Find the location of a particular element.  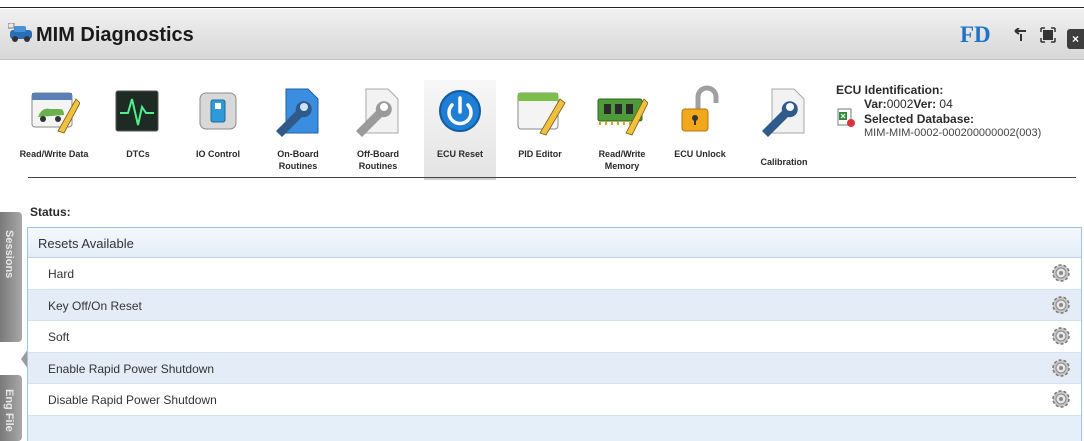

eng-file-side-tab: Eng File is located at coordinates (11, 408).